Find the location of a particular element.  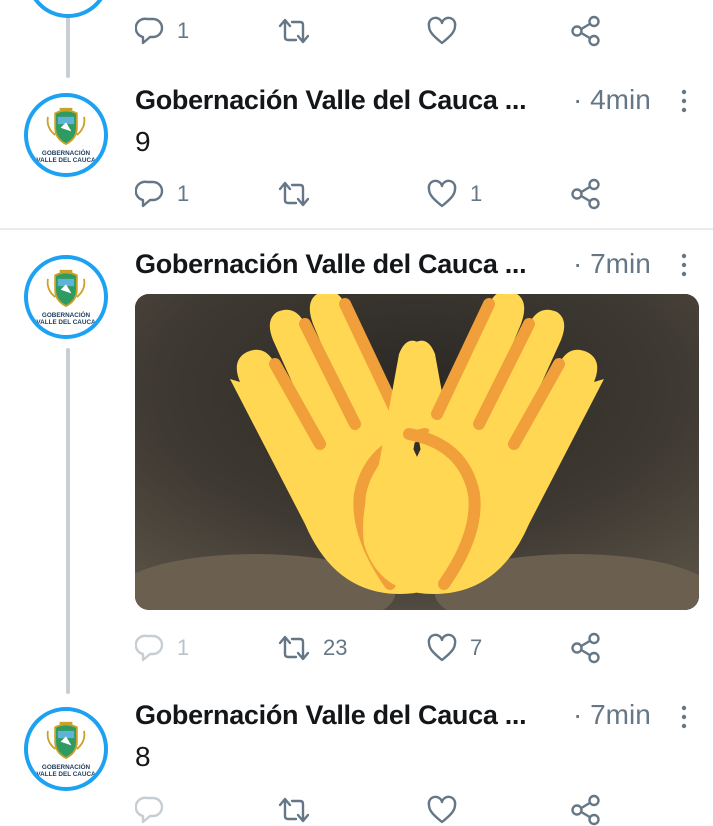

tweet-time: · 4min is located at coordinates (612, 100).